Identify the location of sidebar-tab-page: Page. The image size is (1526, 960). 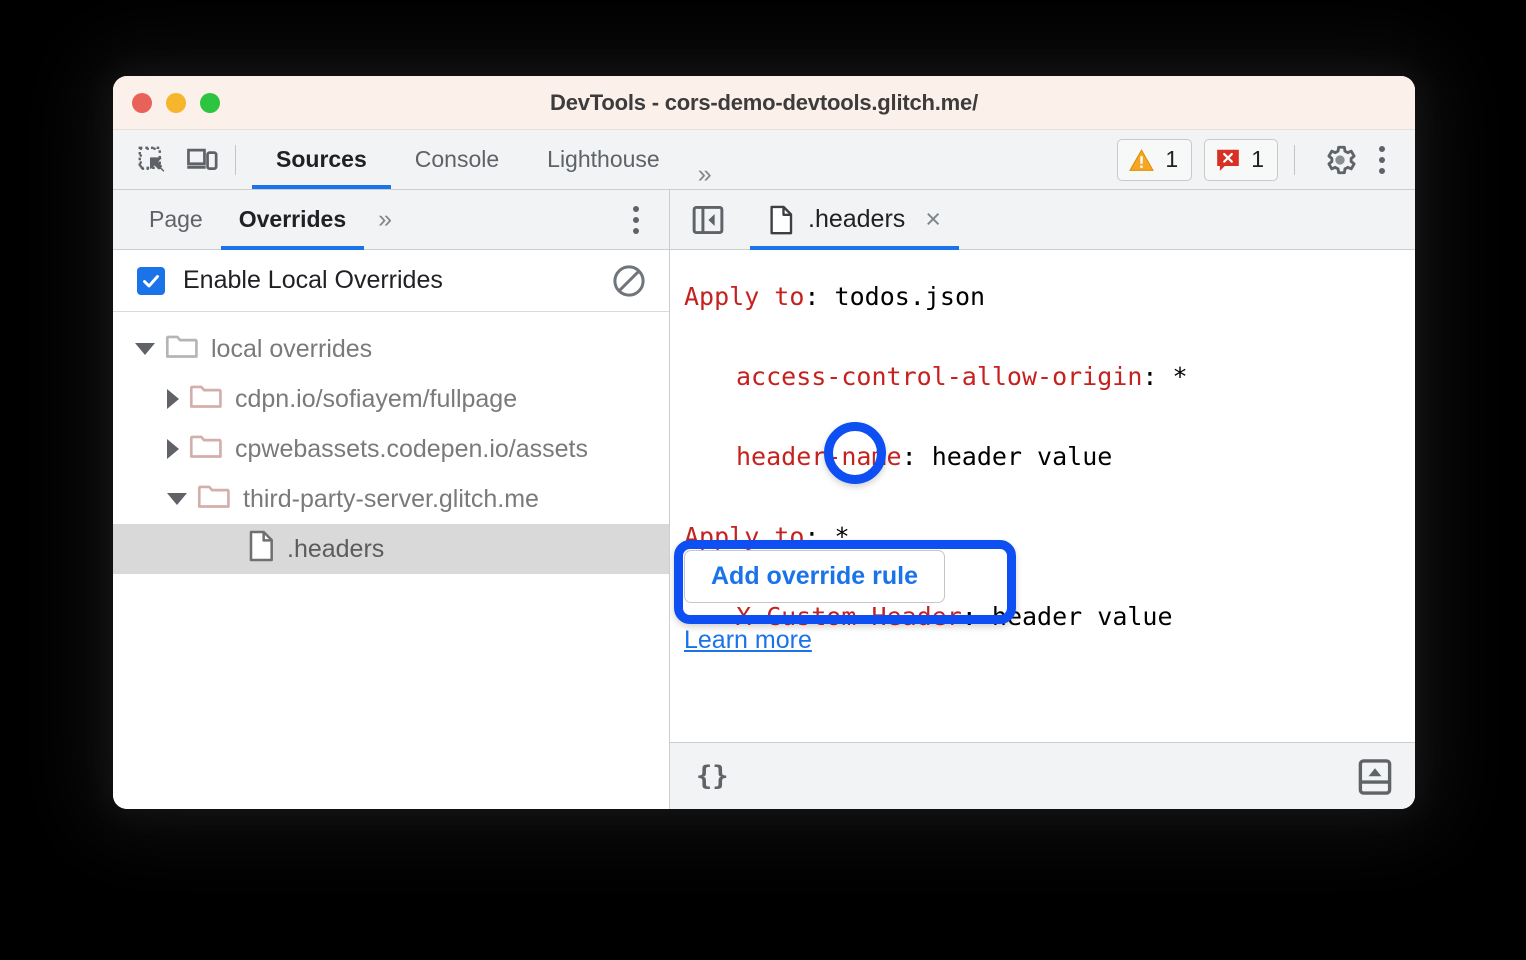
(176, 219).